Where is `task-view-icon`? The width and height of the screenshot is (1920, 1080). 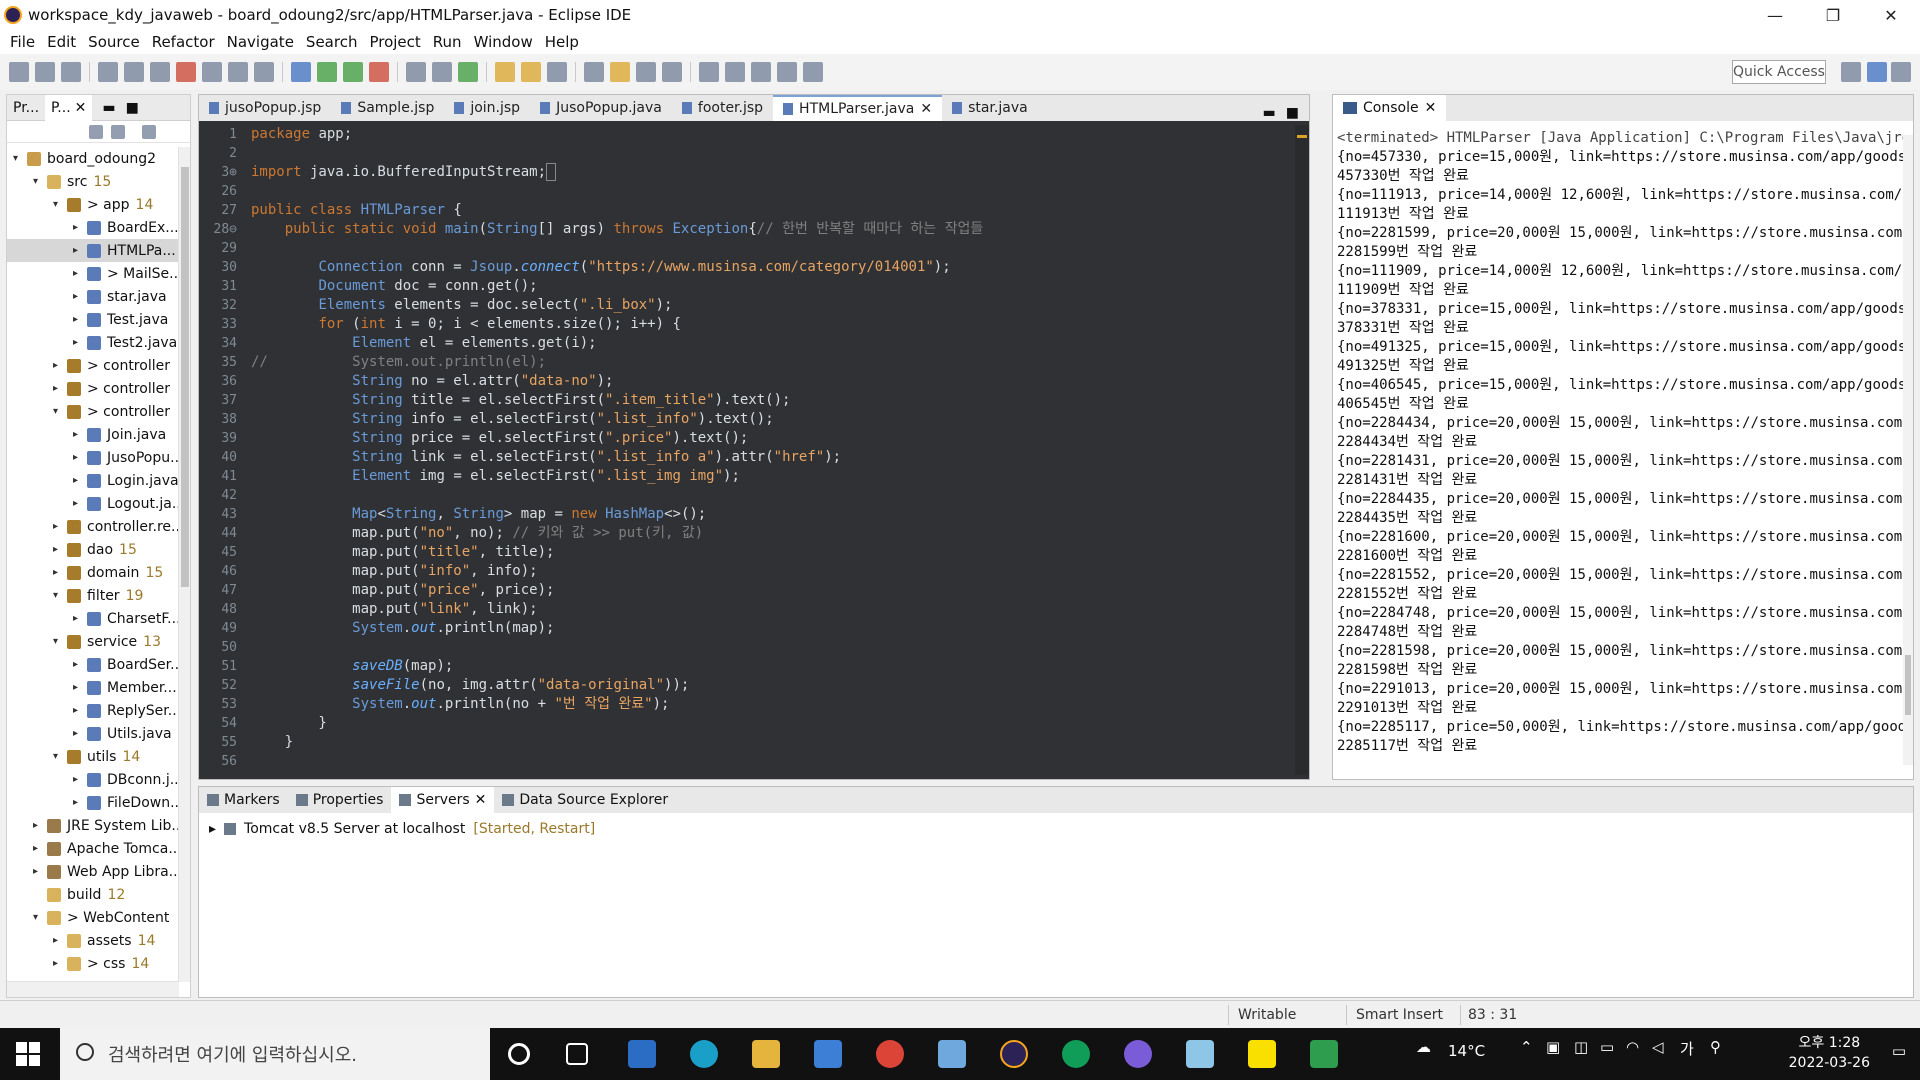
task-view-icon is located at coordinates (577, 1054).